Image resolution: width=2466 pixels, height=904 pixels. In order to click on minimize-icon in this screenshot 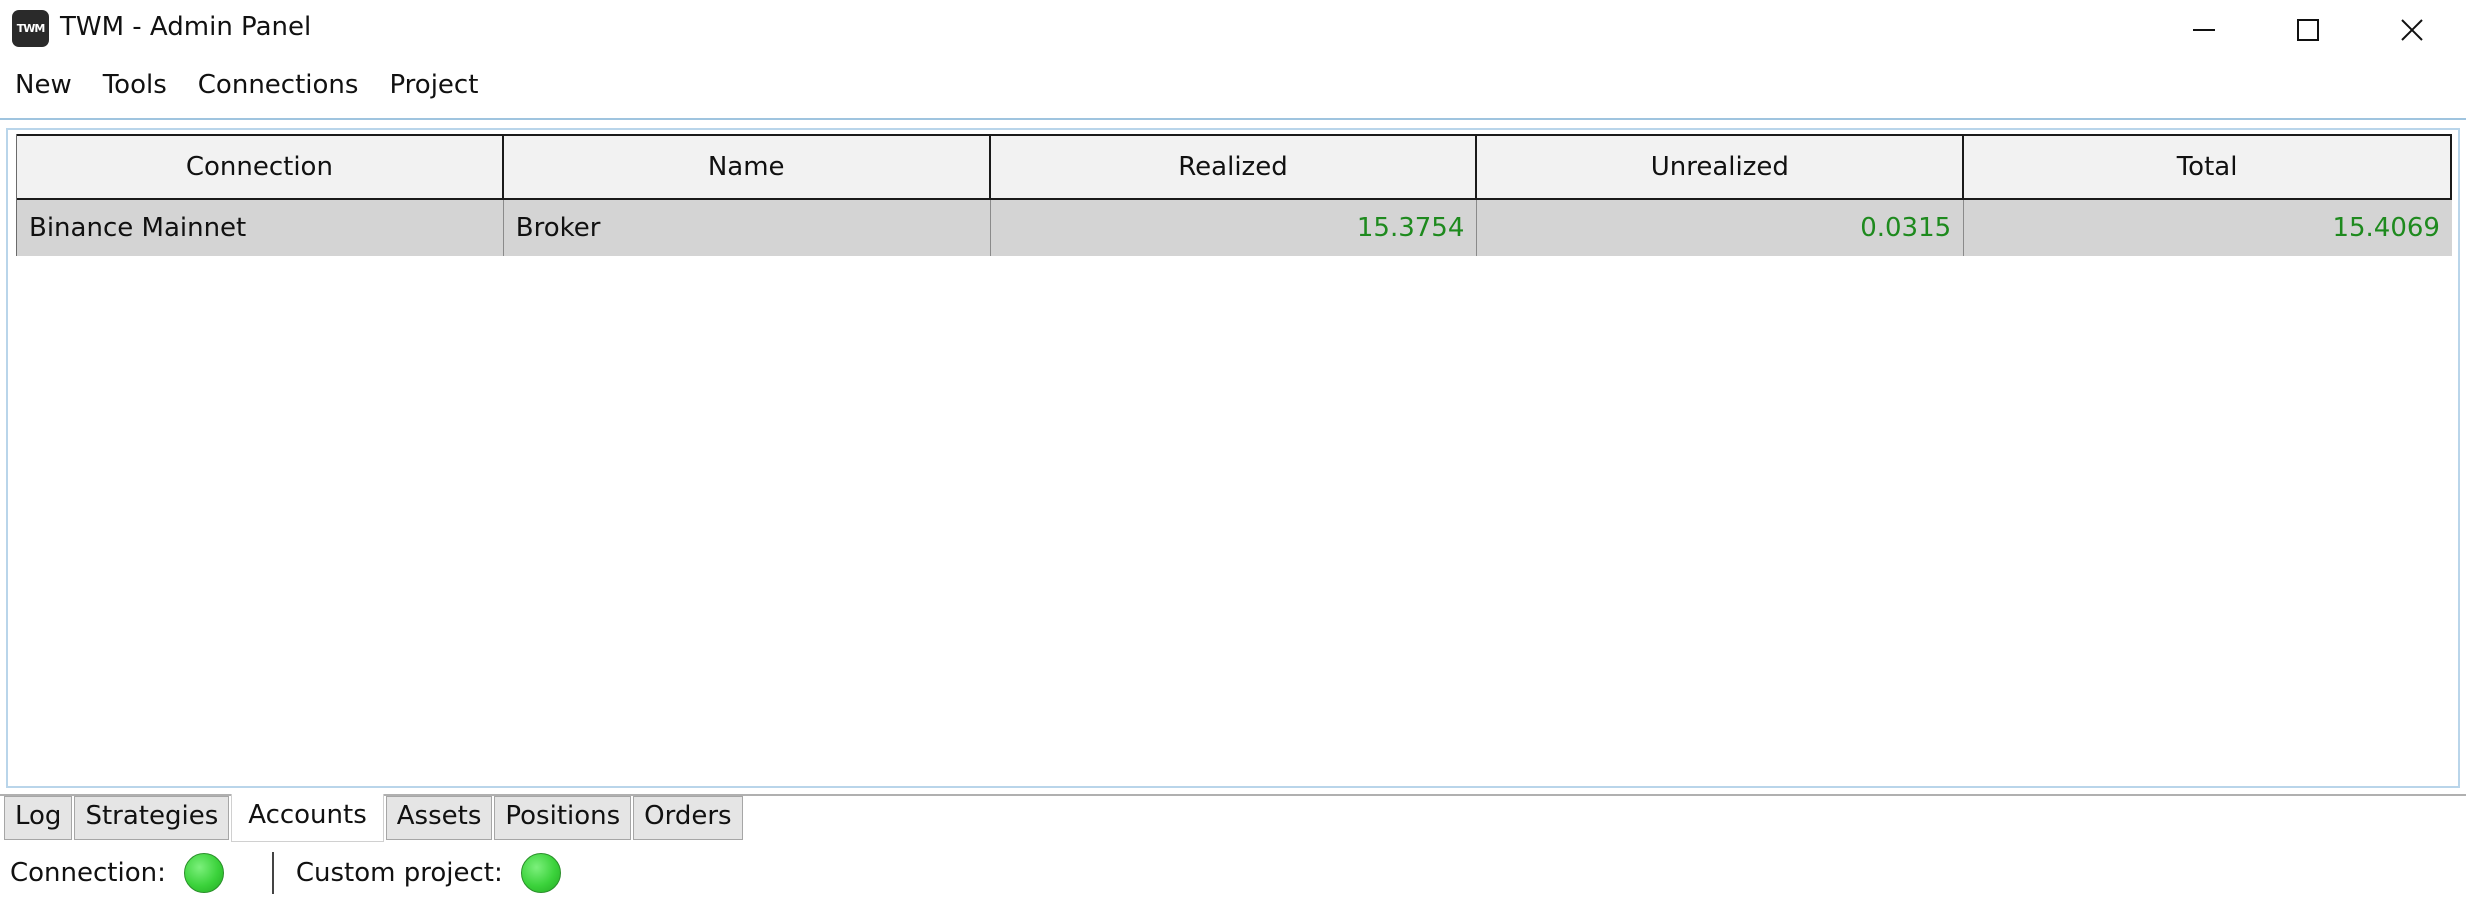, I will do `click(2204, 30)`.